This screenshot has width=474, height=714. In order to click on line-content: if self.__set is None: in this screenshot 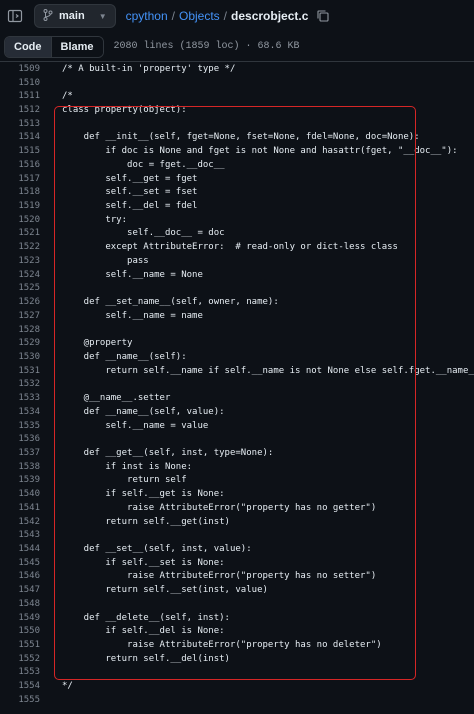, I will do `click(143, 562)`.